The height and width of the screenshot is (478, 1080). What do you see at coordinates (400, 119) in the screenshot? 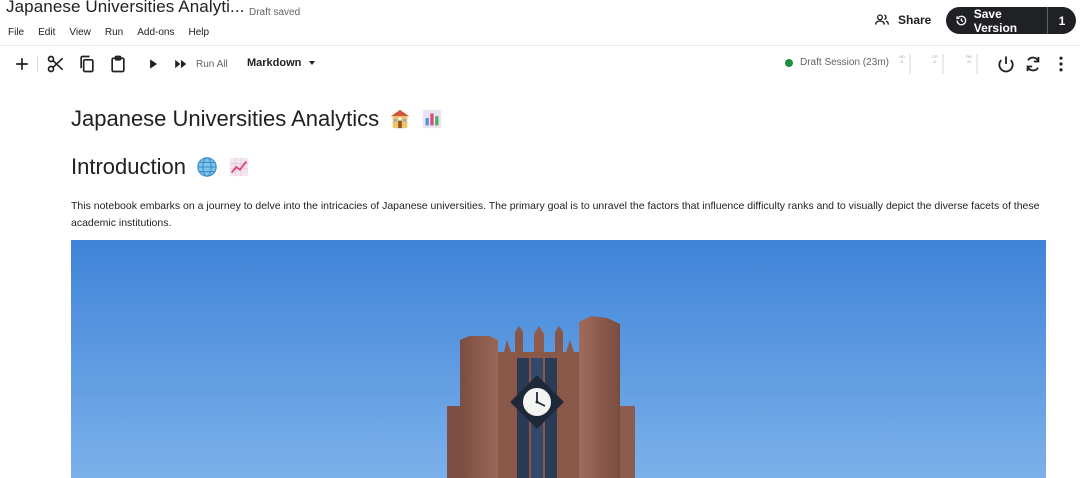
I see `school-emoji` at bounding box center [400, 119].